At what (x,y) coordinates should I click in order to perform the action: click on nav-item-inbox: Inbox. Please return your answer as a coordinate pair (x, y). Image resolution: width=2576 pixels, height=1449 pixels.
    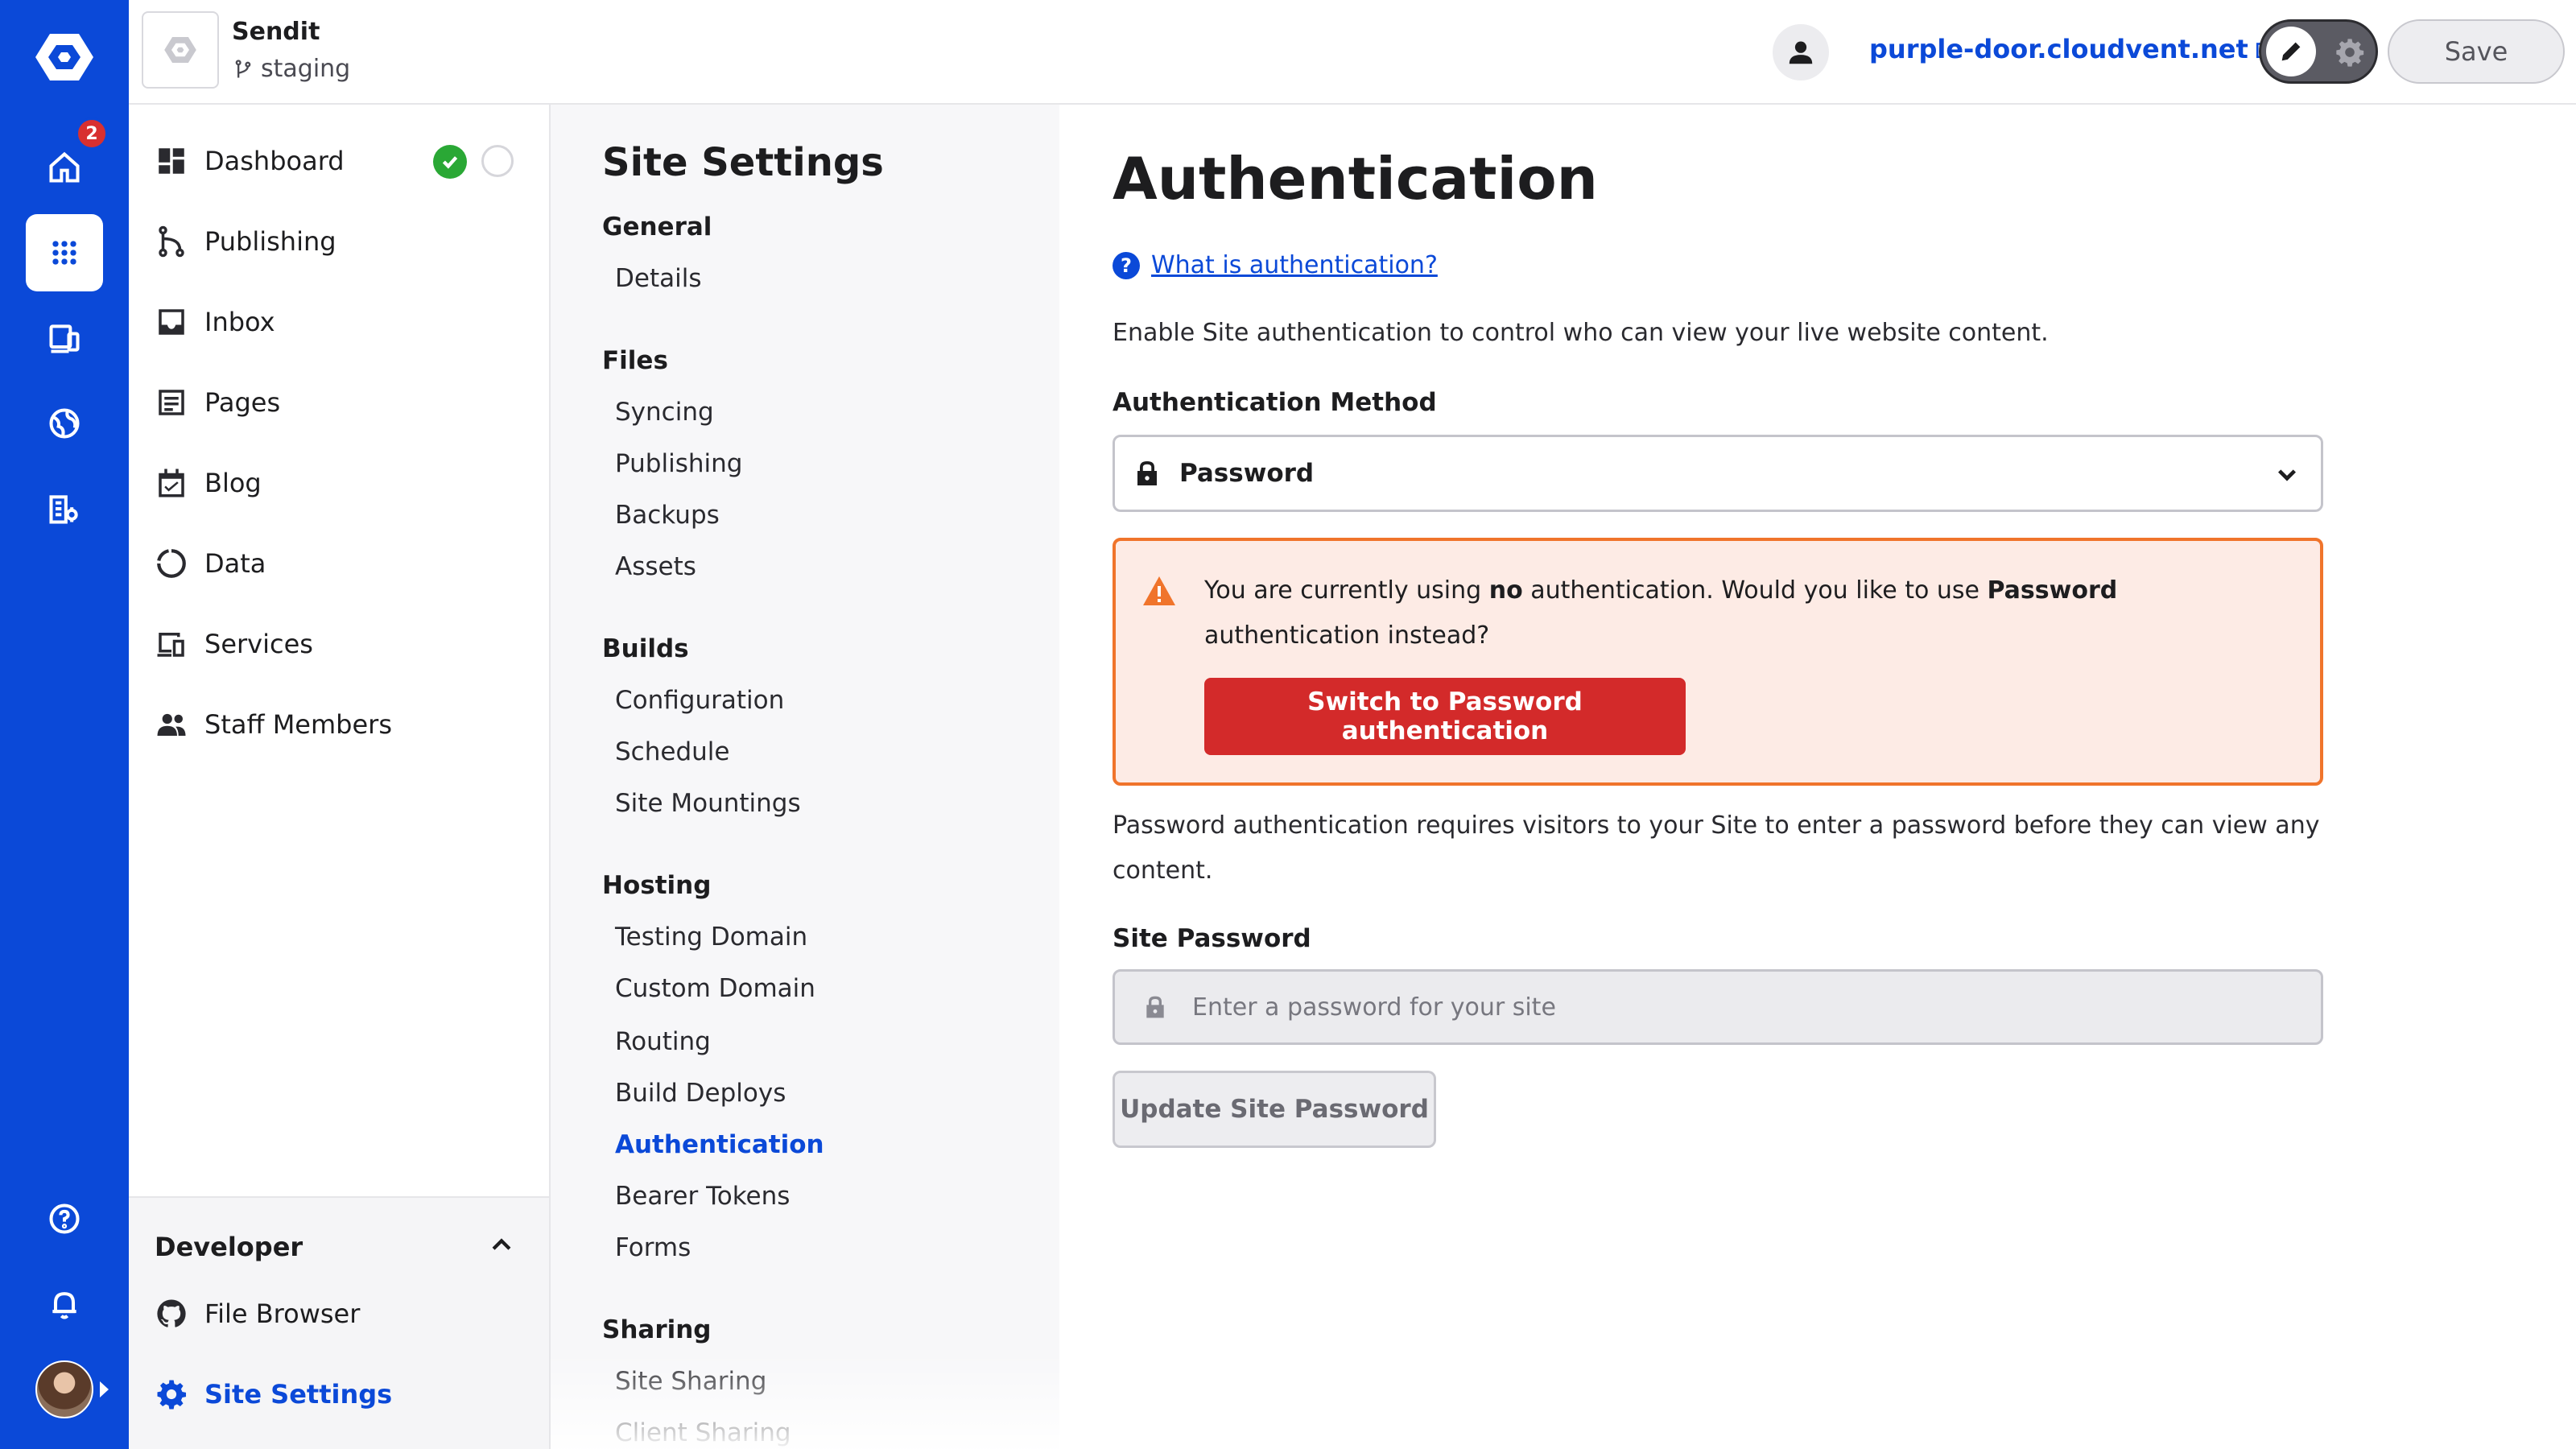
    Looking at the image, I should click on (215, 322).